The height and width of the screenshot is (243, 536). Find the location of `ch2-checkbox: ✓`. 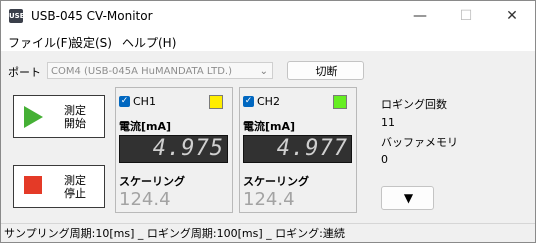

ch2-checkbox: ✓ is located at coordinates (248, 101).